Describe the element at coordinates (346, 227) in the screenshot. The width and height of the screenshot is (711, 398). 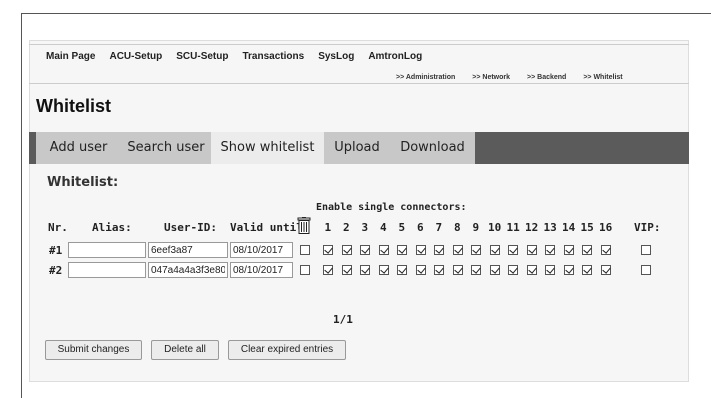
I see `connector-header-2: 2` at that location.